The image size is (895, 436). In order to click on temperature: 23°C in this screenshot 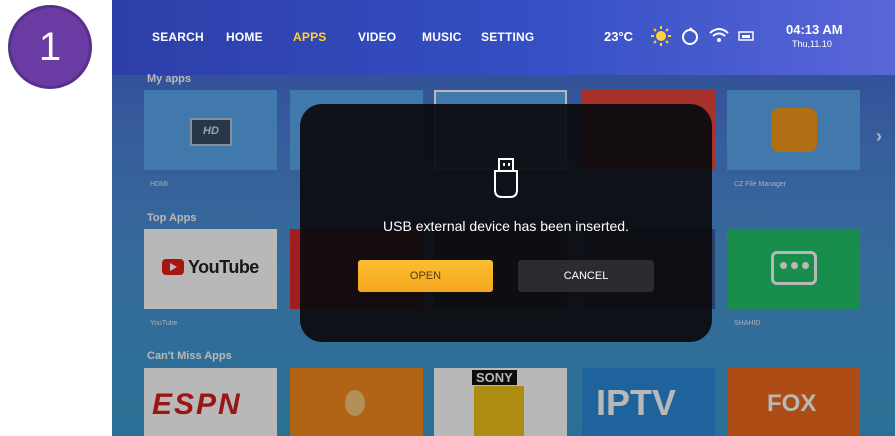, I will do `click(619, 36)`.